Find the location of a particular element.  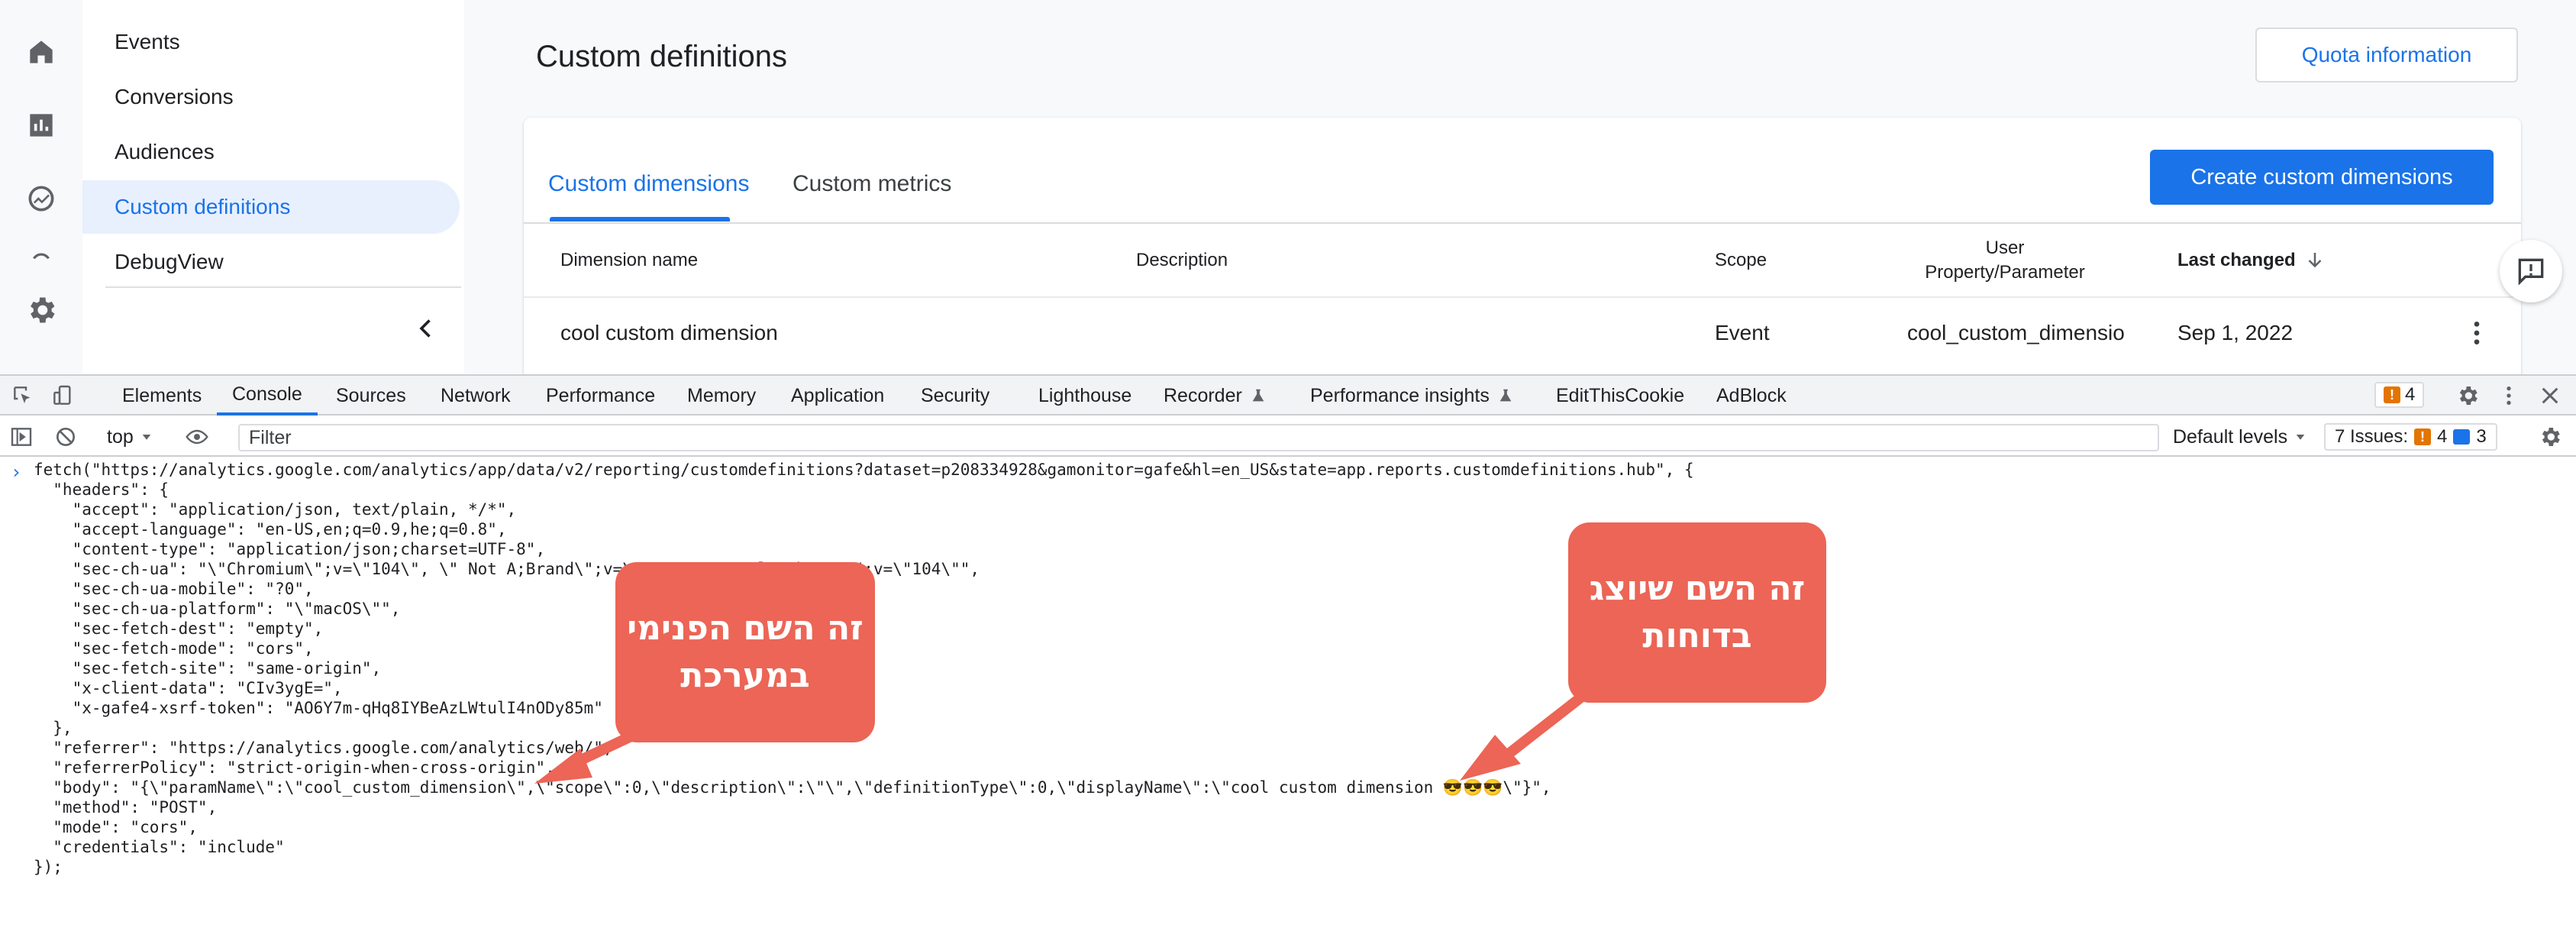

devtools-tab-memory: Memory is located at coordinates (721, 396).